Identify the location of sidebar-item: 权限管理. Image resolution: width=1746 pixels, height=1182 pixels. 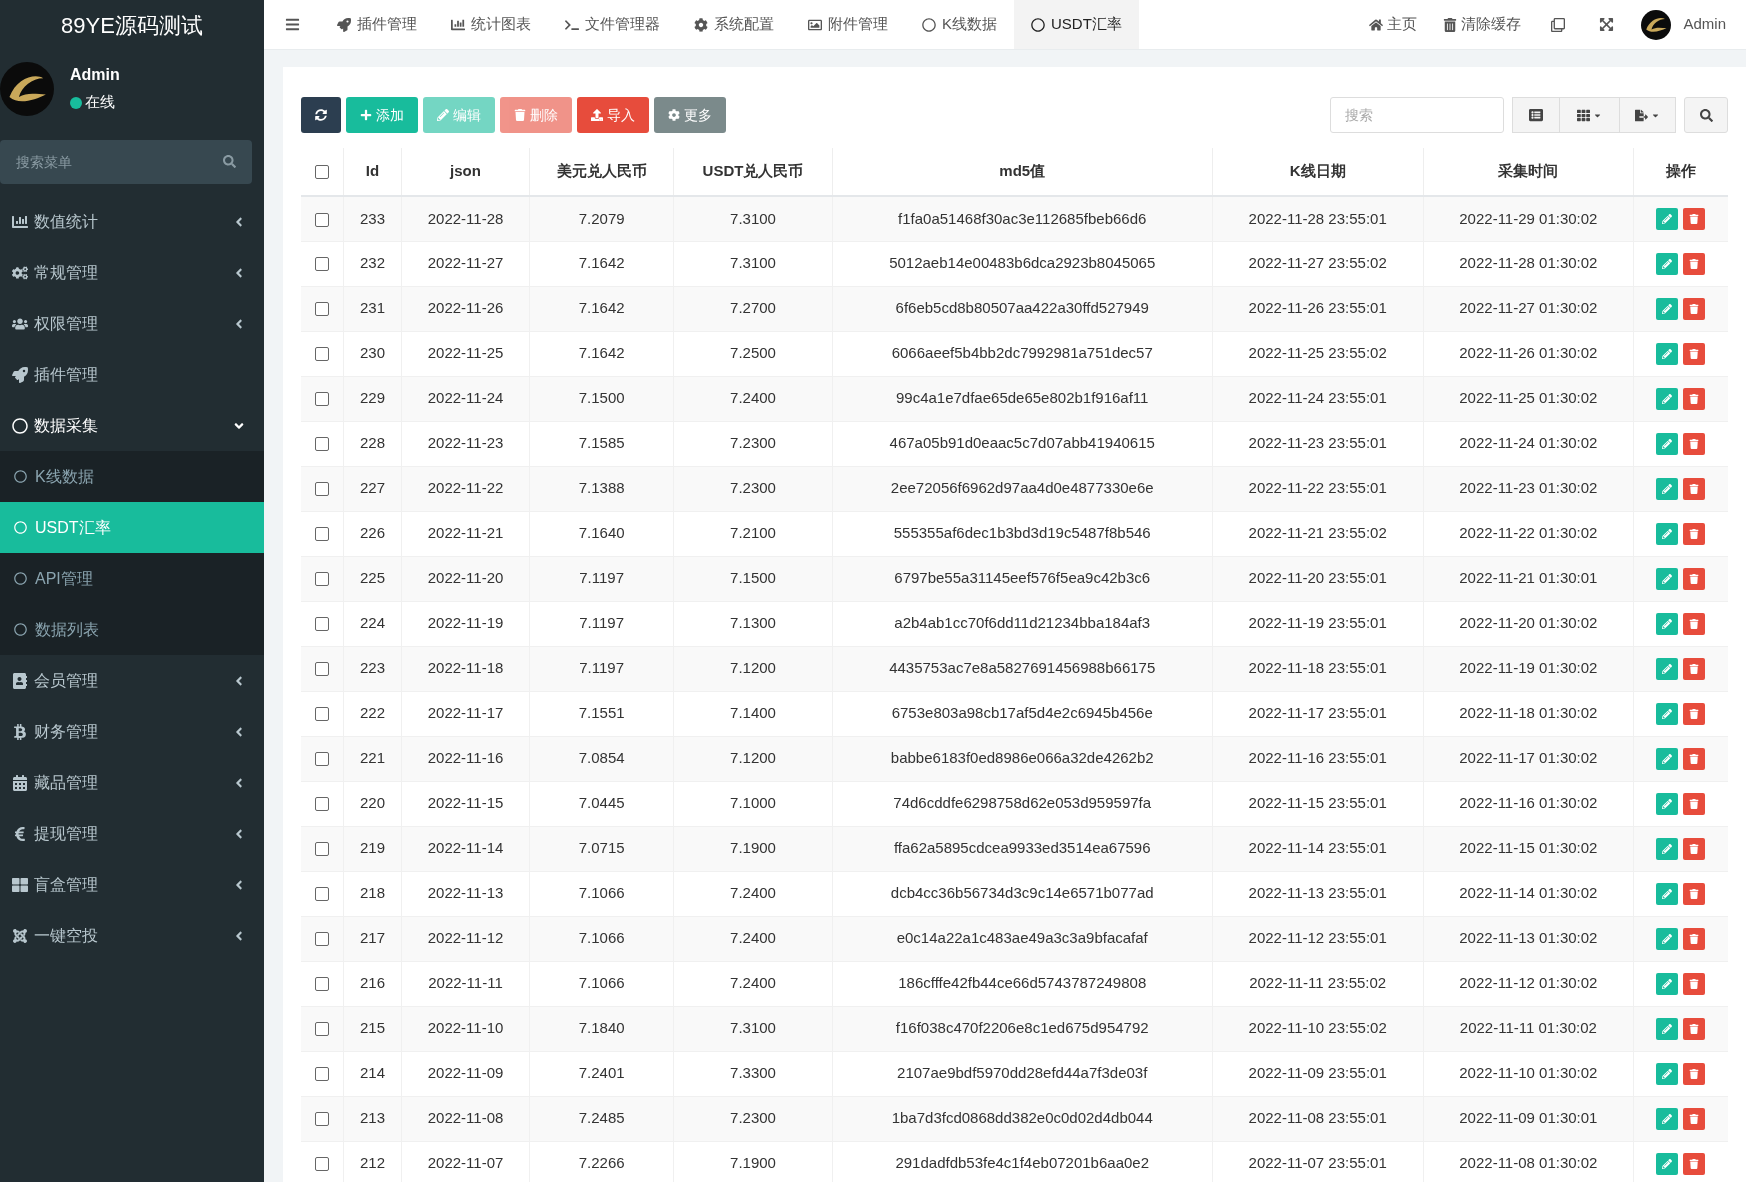
(132, 323).